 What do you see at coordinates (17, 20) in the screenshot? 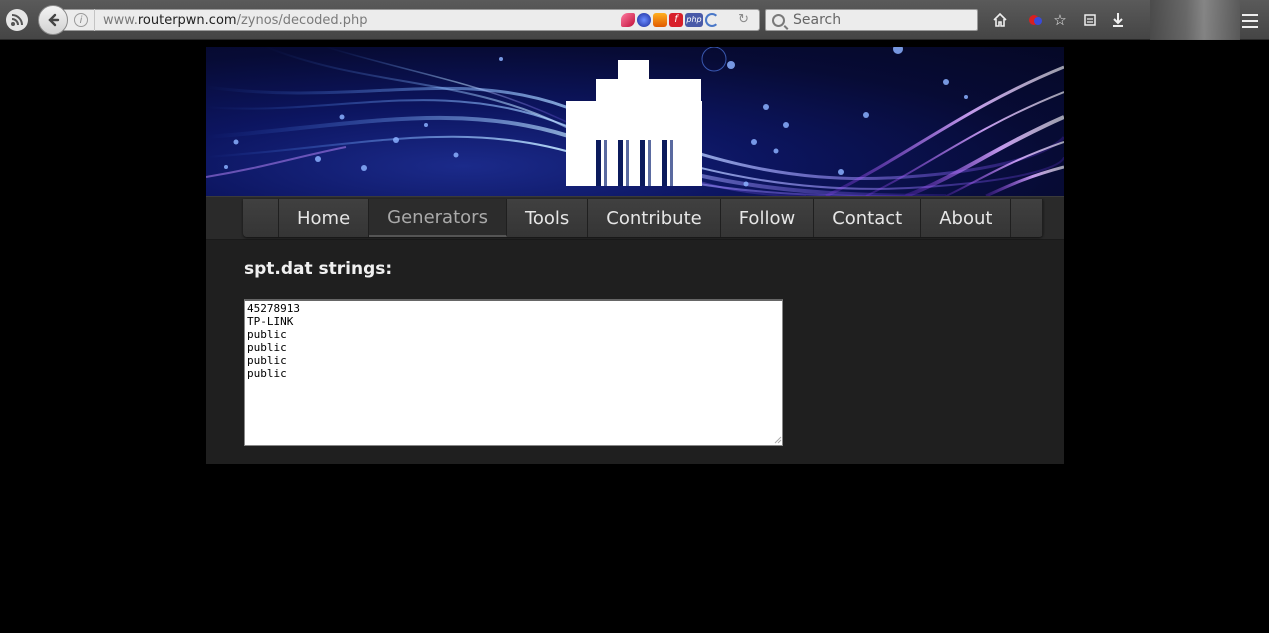
I see `rss-icon` at bounding box center [17, 20].